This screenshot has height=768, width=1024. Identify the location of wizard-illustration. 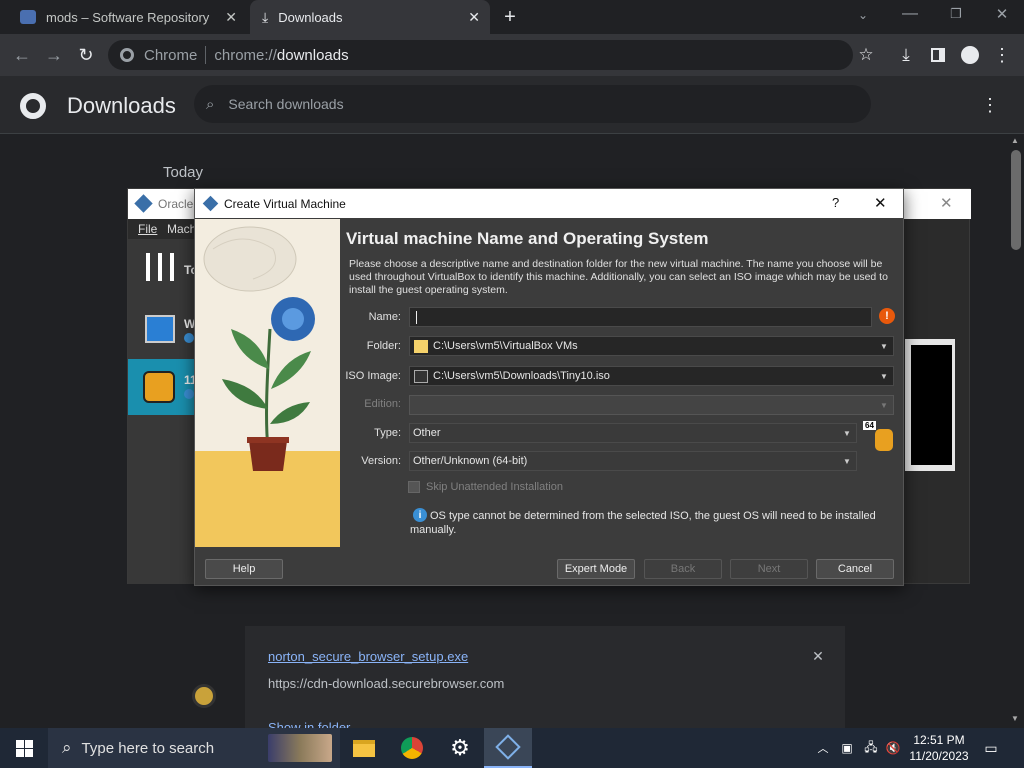
(267, 383).